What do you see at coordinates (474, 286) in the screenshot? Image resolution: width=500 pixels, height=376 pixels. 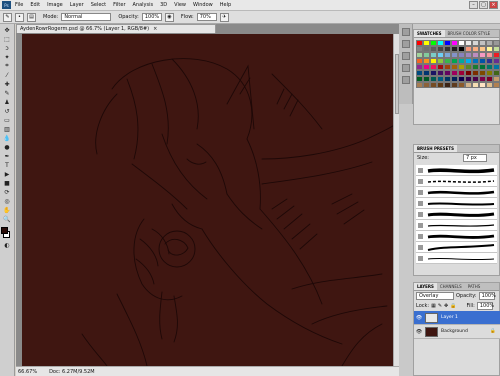 I see `tab-paths: PATHS` at bounding box center [474, 286].